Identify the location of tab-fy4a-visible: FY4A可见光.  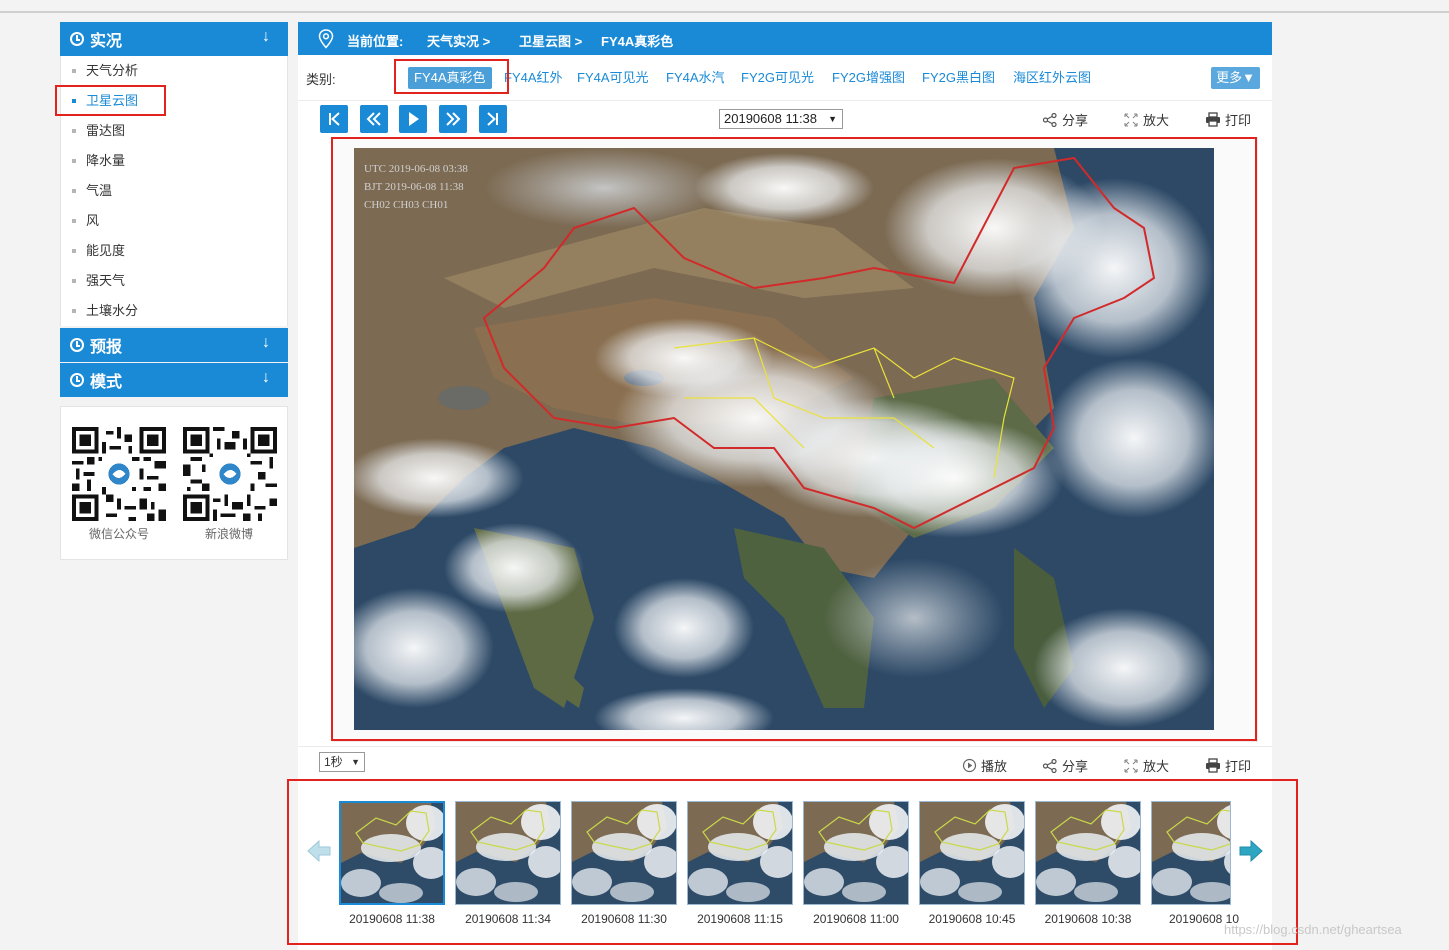
(613, 78).